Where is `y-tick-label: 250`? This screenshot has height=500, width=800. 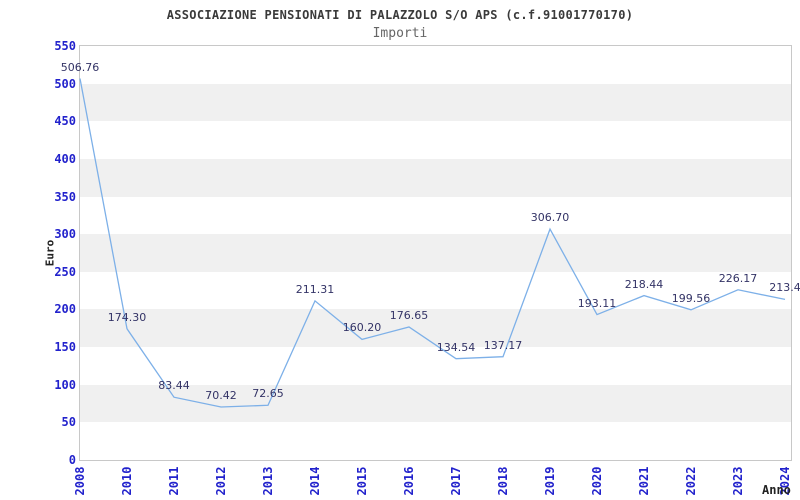
y-tick-label: 250 is located at coordinates (65, 271).